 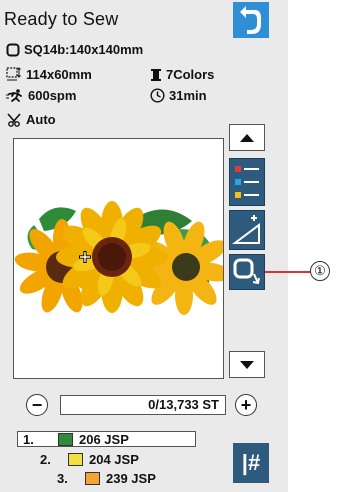 I want to click on trace-button, so click(x=247, y=272).